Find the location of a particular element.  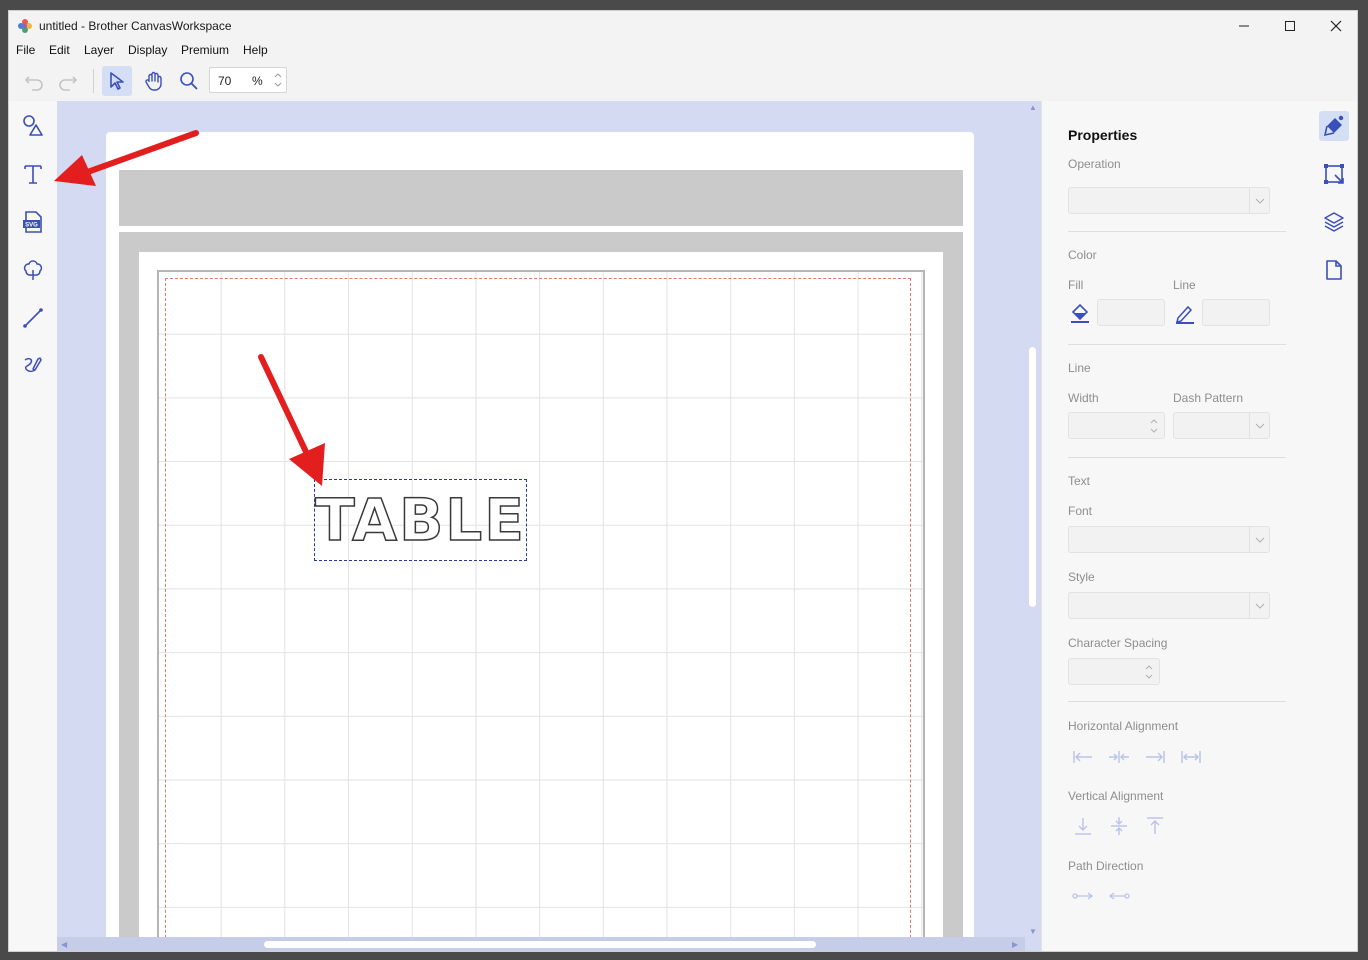

properties-tab is located at coordinates (1334, 126).